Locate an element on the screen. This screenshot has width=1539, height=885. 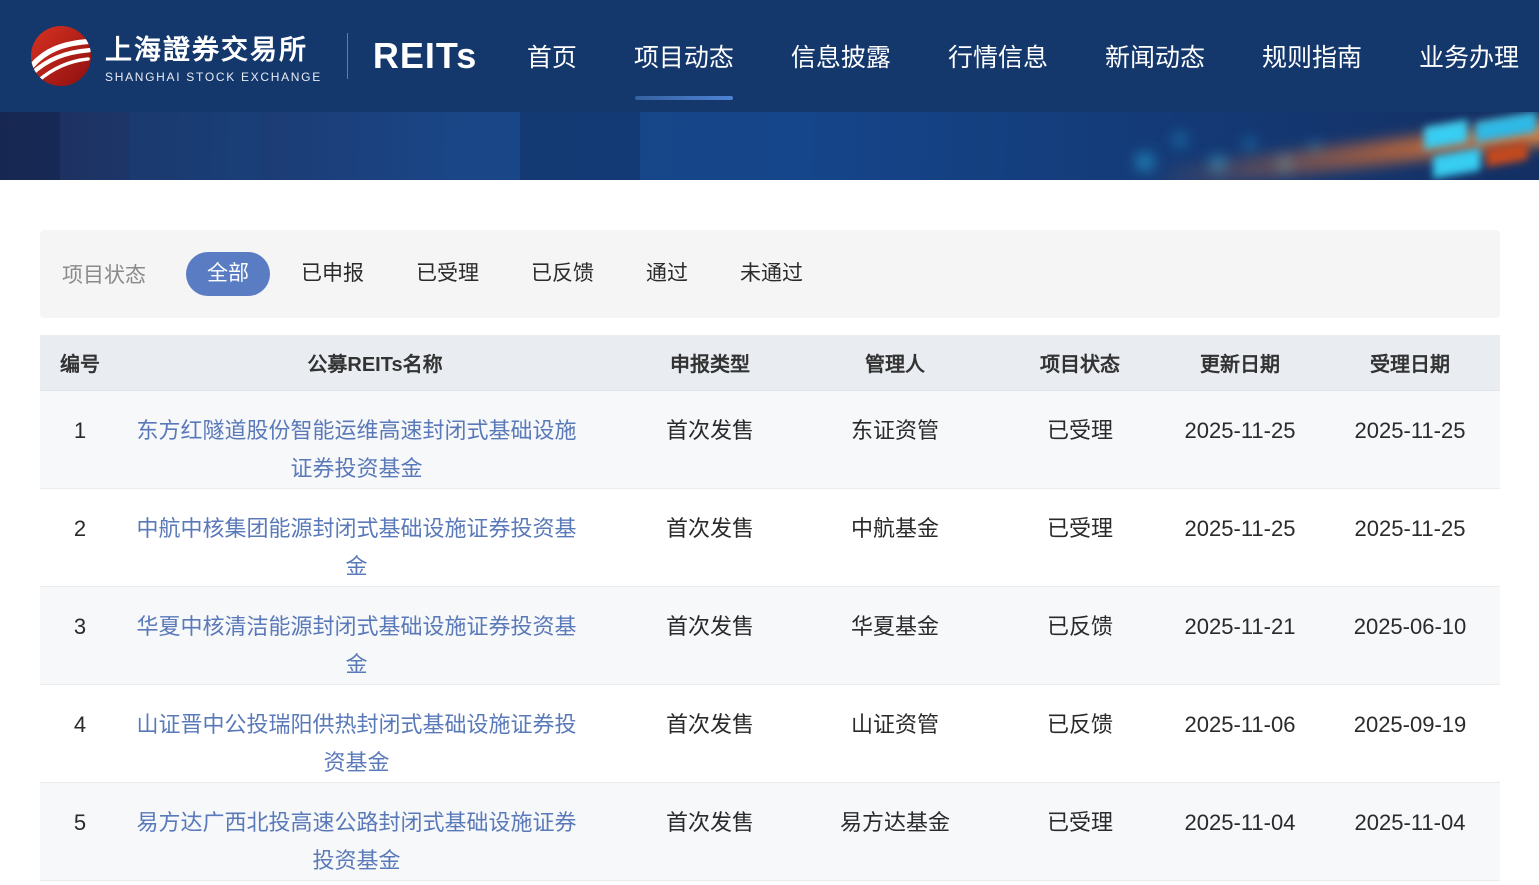
accept-date: 2025-11-04 is located at coordinates (1410, 822).